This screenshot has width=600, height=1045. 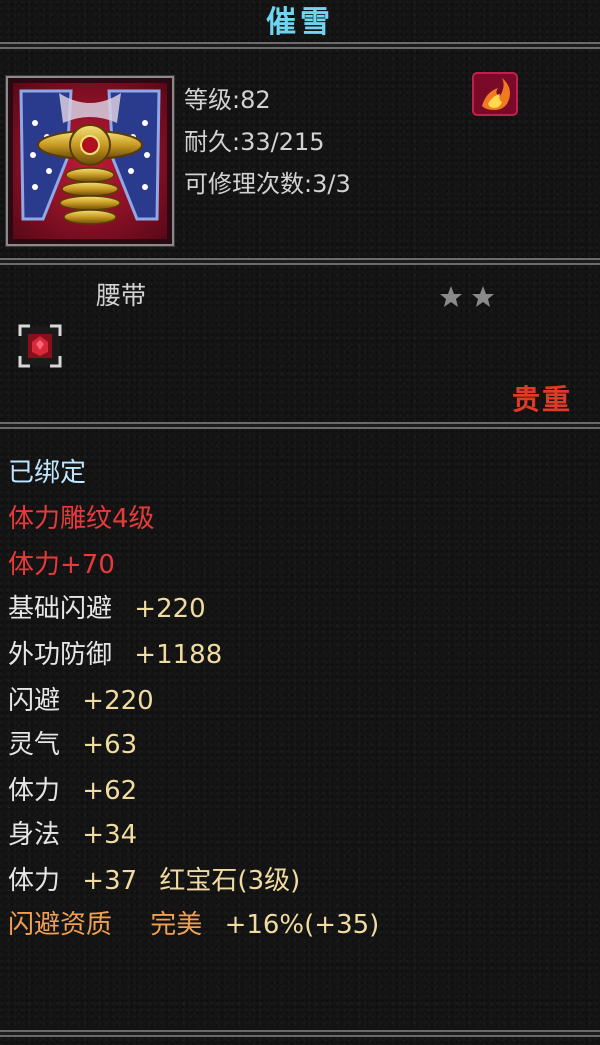 I want to click on item-quality: 贵重, so click(x=541, y=399).